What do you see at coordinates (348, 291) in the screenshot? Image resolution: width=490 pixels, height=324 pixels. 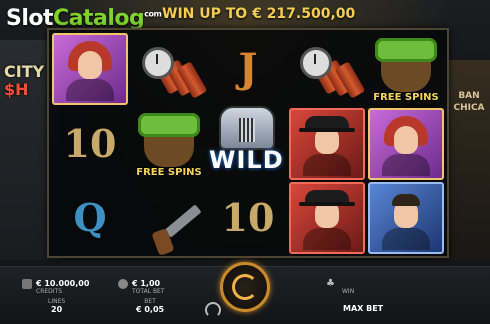 I see `win-label: WIN` at bounding box center [348, 291].